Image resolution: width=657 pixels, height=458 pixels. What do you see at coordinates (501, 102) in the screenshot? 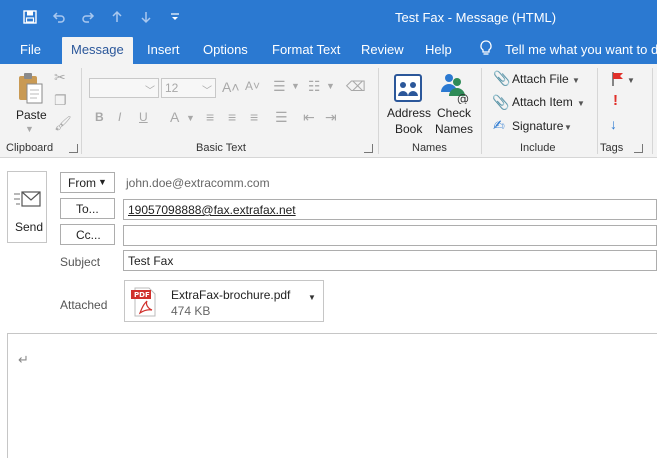
I see `attach-item-icon: 📎` at bounding box center [501, 102].